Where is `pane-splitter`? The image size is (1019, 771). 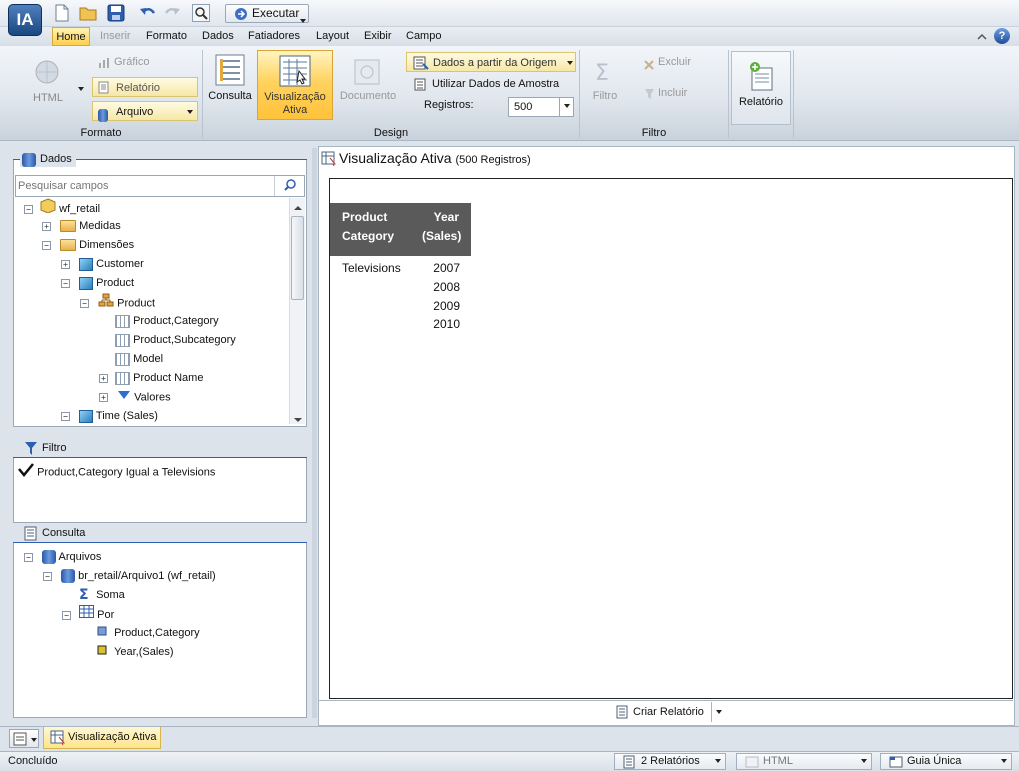 pane-splitter is located at coordinates (314, 433).